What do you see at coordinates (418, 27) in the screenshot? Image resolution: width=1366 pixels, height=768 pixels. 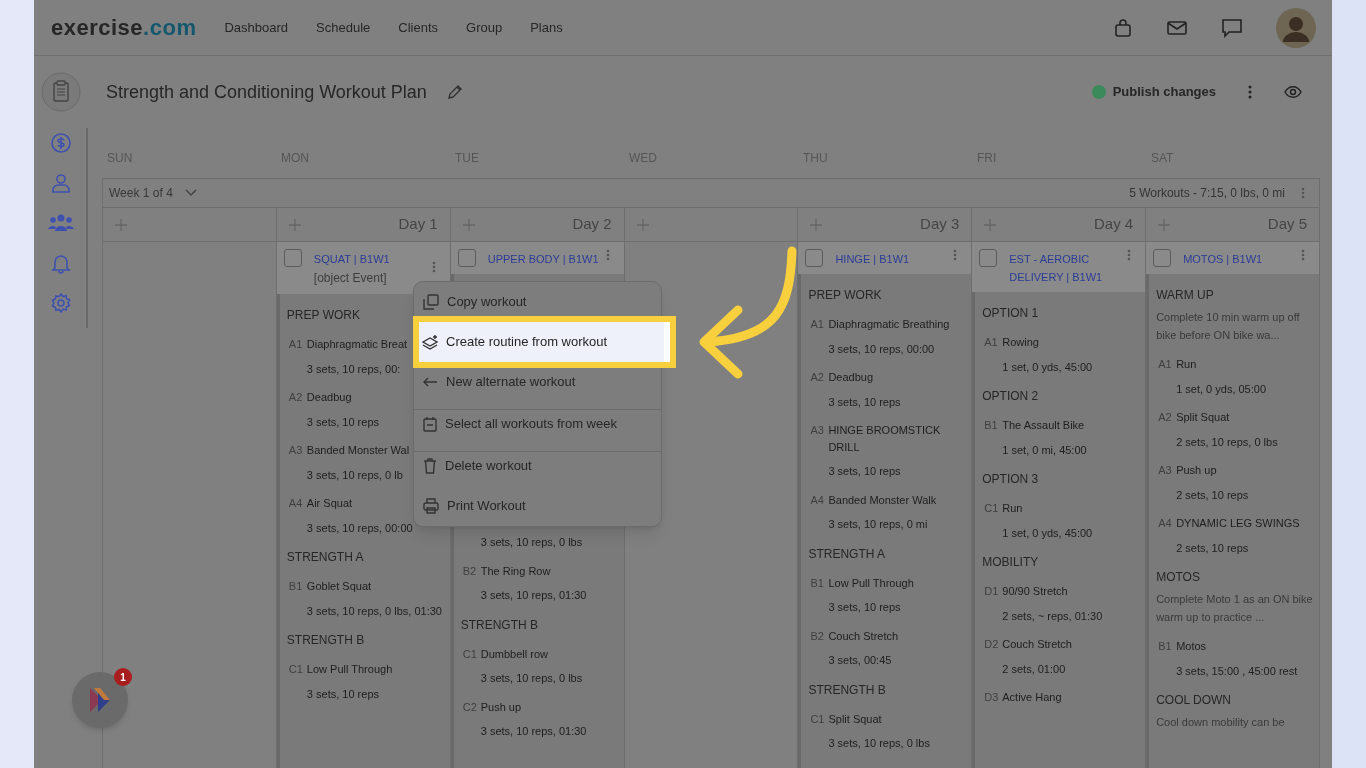 I see `nav-link: Clients` at bounding box center [418, 27].